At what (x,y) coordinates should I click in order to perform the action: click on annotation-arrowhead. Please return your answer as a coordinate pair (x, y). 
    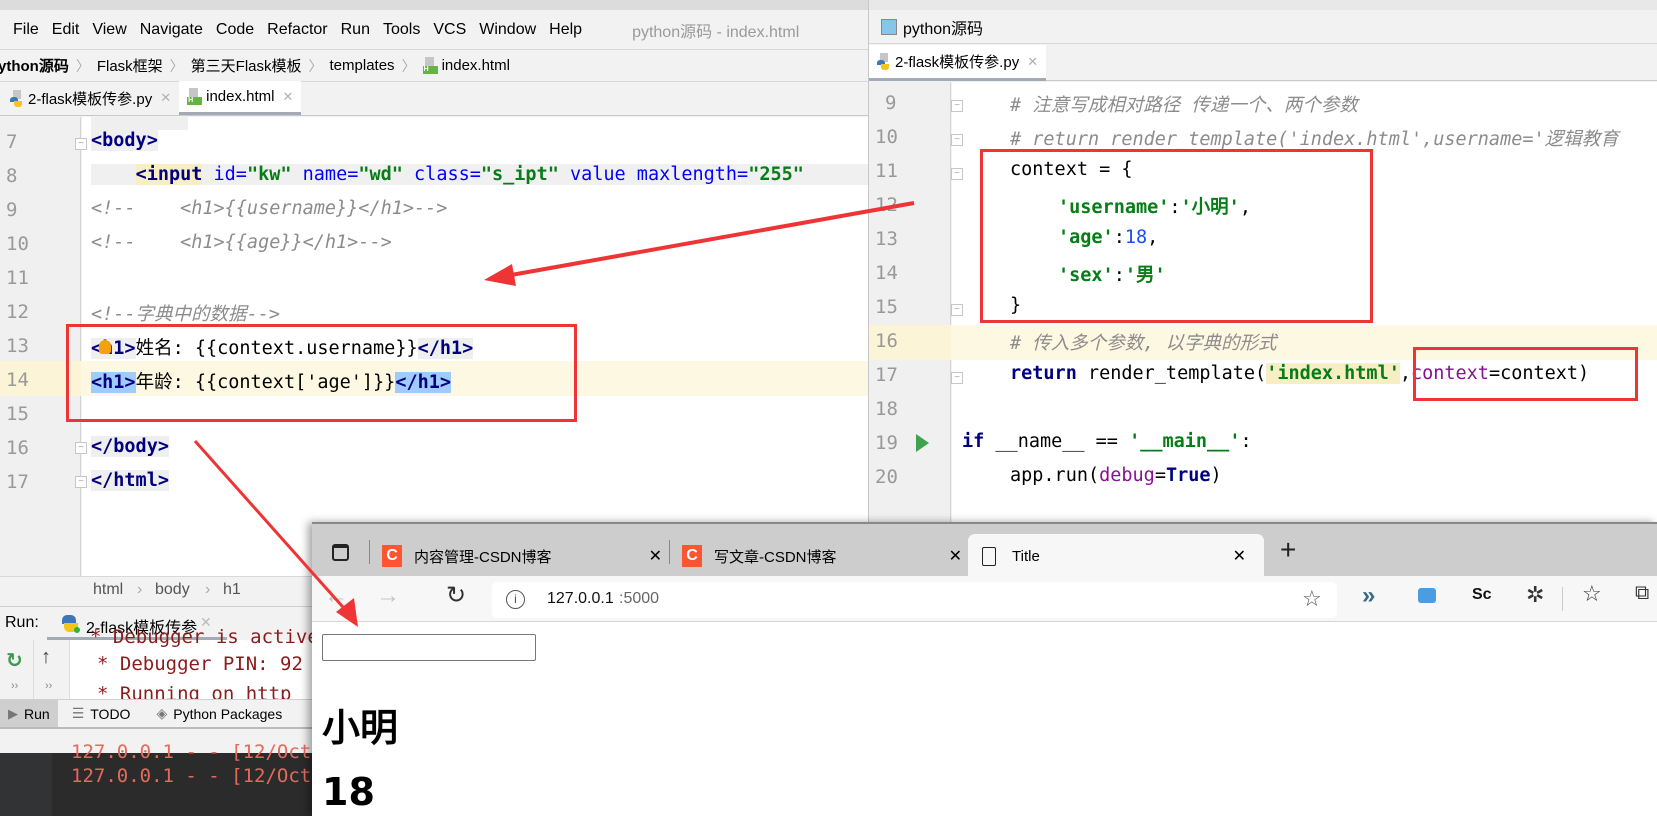
    Looking at the image, I should click on (500, 275).